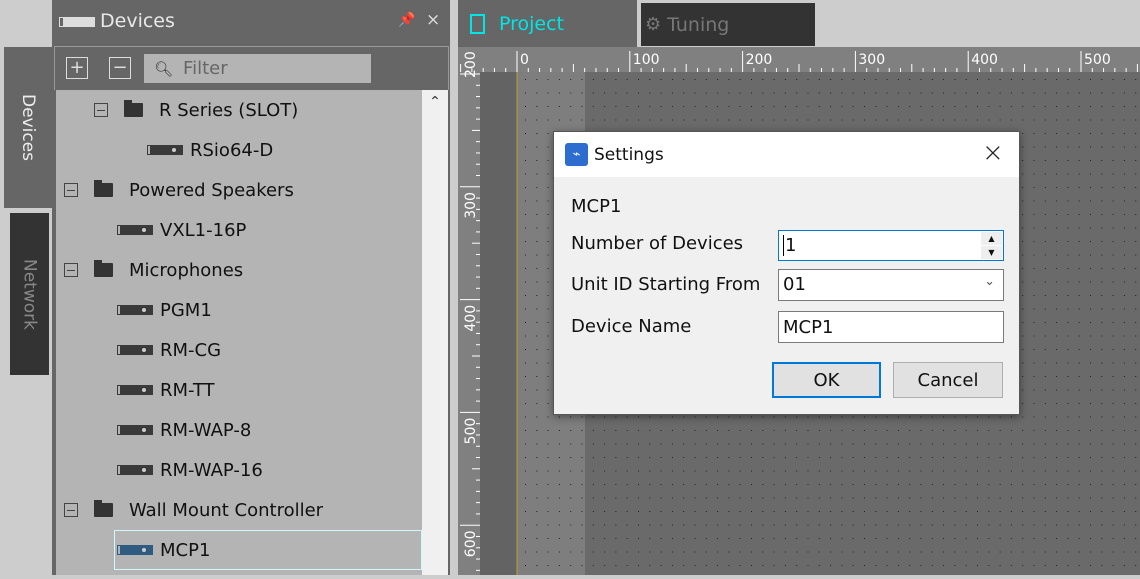  I want to click on tab-tuning: ⚙ Tuning, so click(728, 24).